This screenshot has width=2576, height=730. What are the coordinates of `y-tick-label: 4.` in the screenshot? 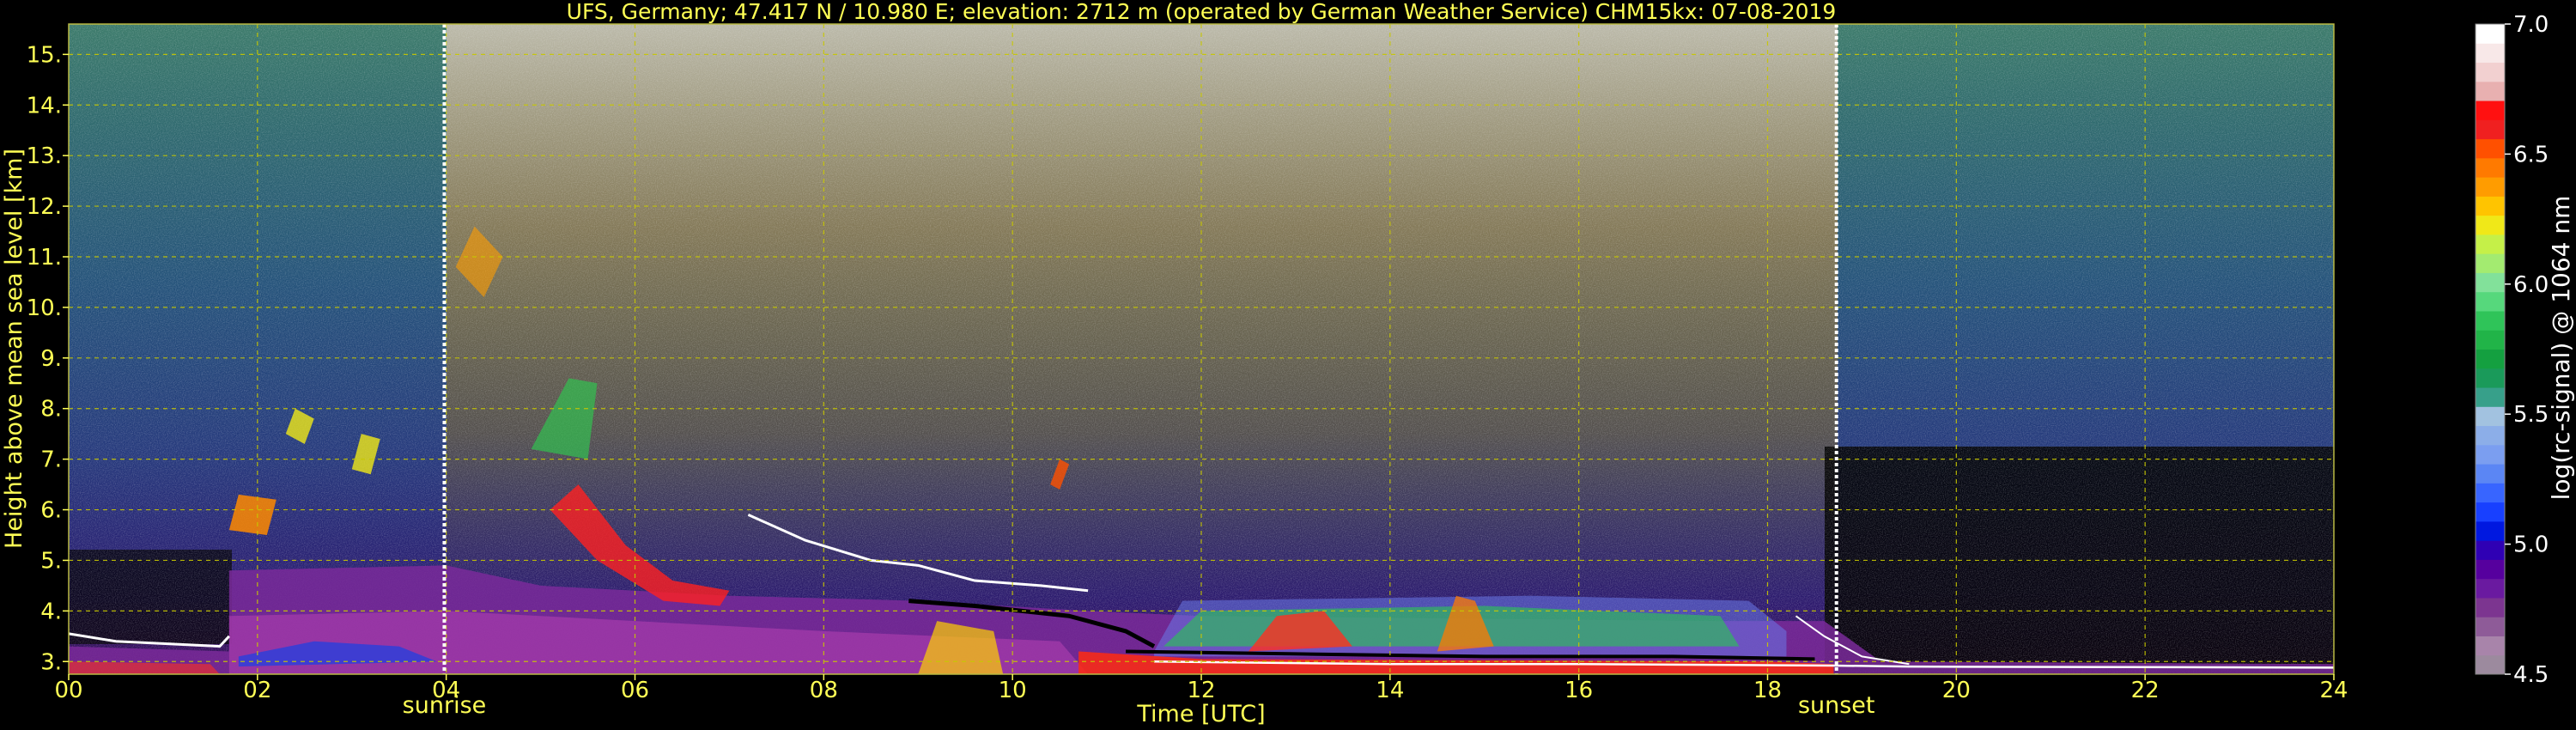 It's located at (51, 611).